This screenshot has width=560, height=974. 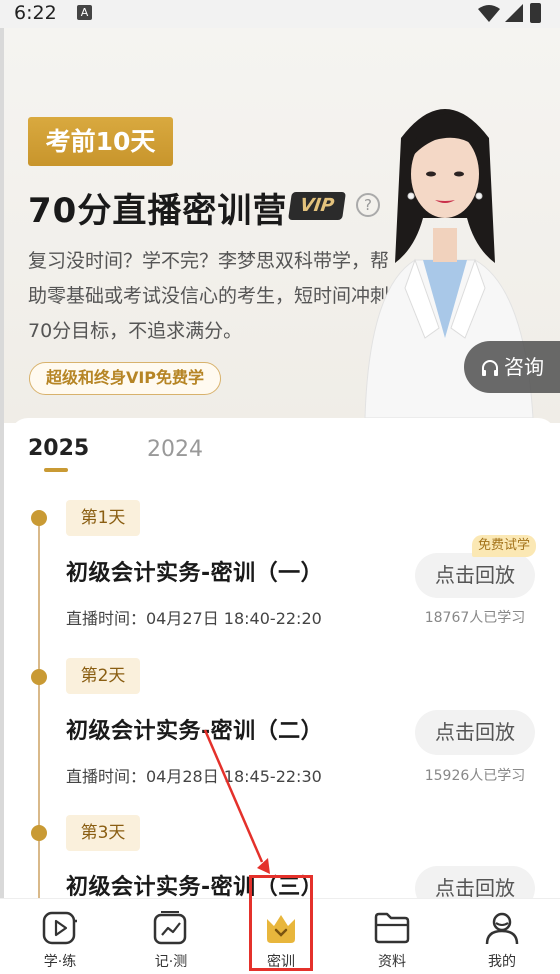 I want to click on day-tag: 第2天, so click(x=103, y=676).